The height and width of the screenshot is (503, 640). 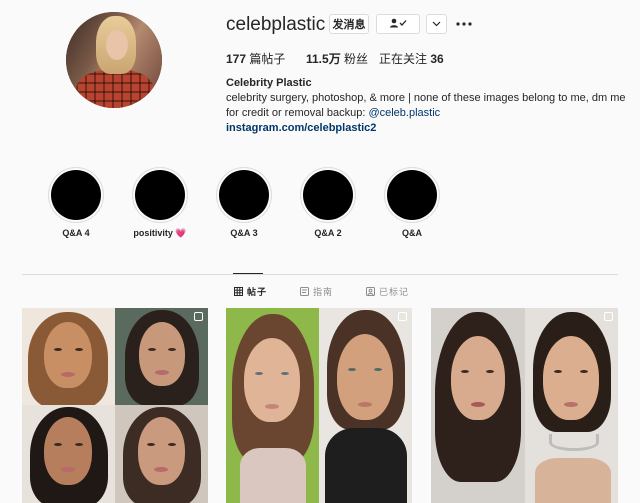 I want to click on bio-external-link: instagram.com/celebplastic2, so click(x=426, y=128).